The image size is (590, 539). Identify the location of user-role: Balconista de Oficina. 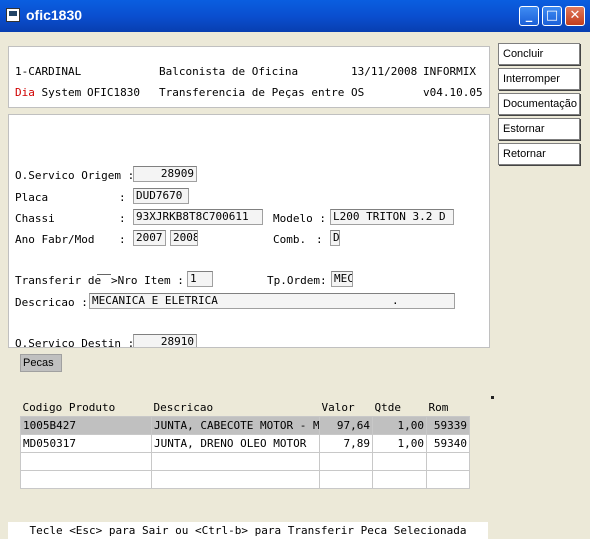
(229, 71).